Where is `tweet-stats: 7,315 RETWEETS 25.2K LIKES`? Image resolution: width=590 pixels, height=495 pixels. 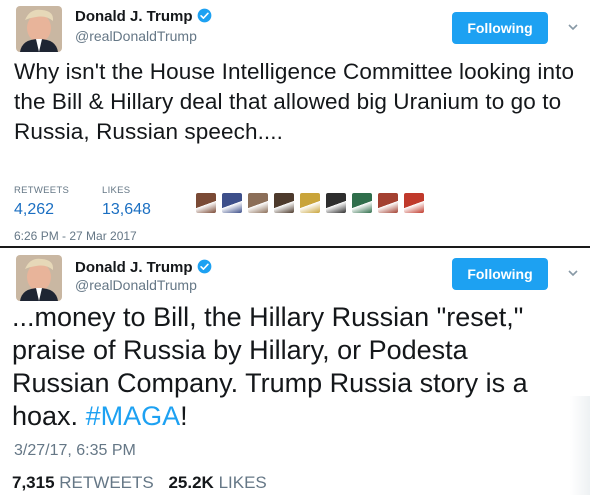 tweet-stats: 7,315 RETWEETS 25.2K LIKES is located at coordinates (139, 483).